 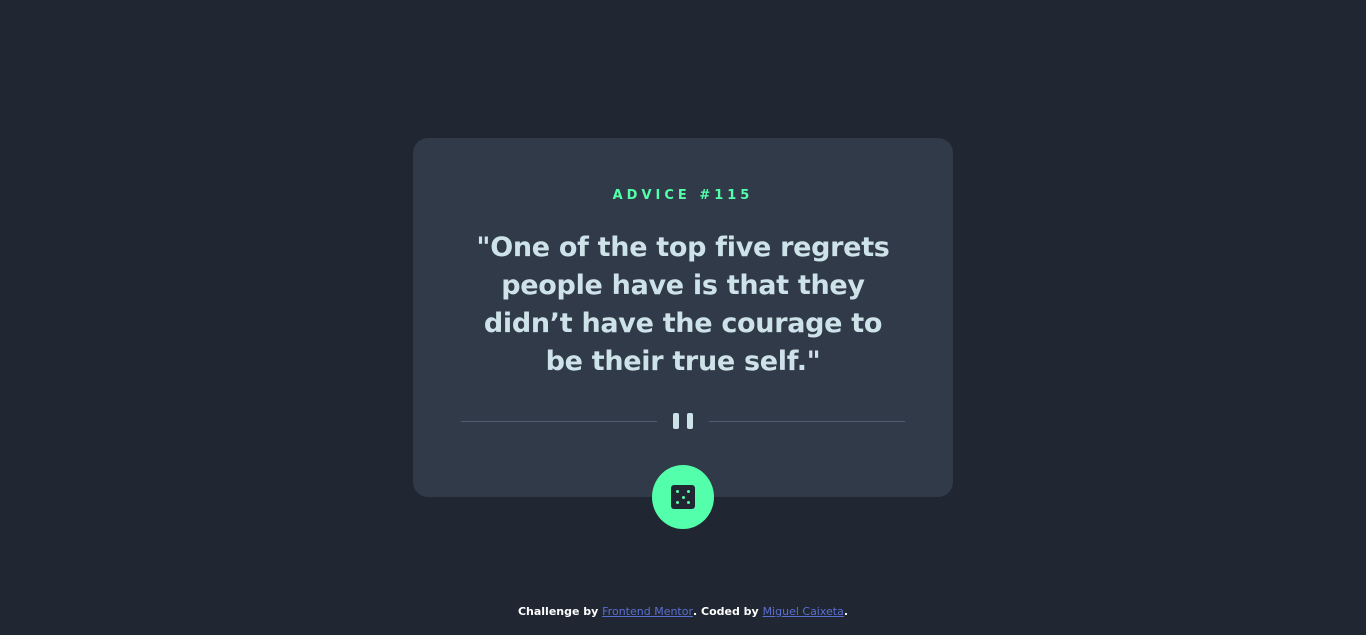 I want to click on dice-icon, so click(x=683, y=497).